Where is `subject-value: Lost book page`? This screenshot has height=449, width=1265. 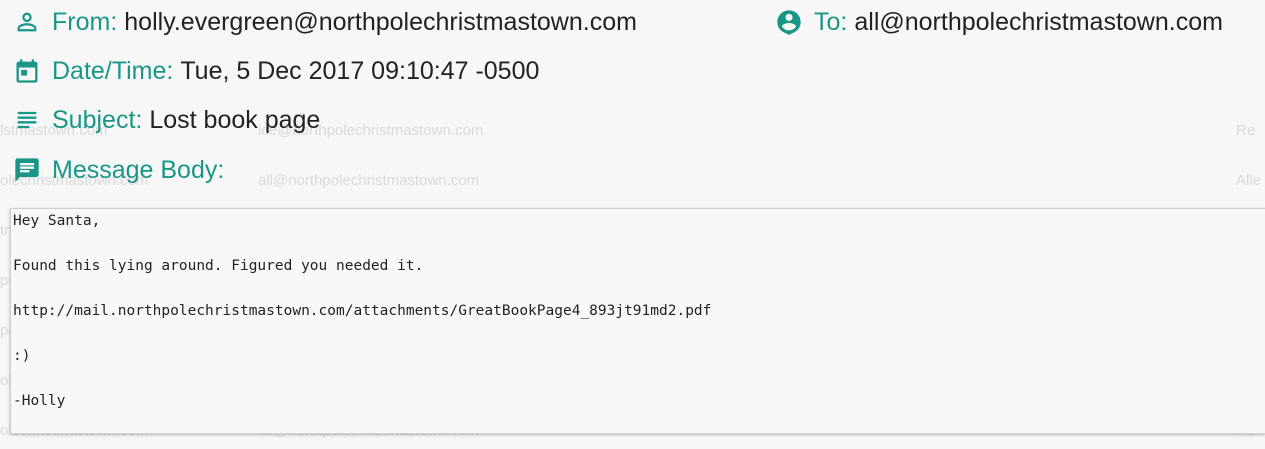
subject-value: Lost book page is located at coordinates (235, 120).